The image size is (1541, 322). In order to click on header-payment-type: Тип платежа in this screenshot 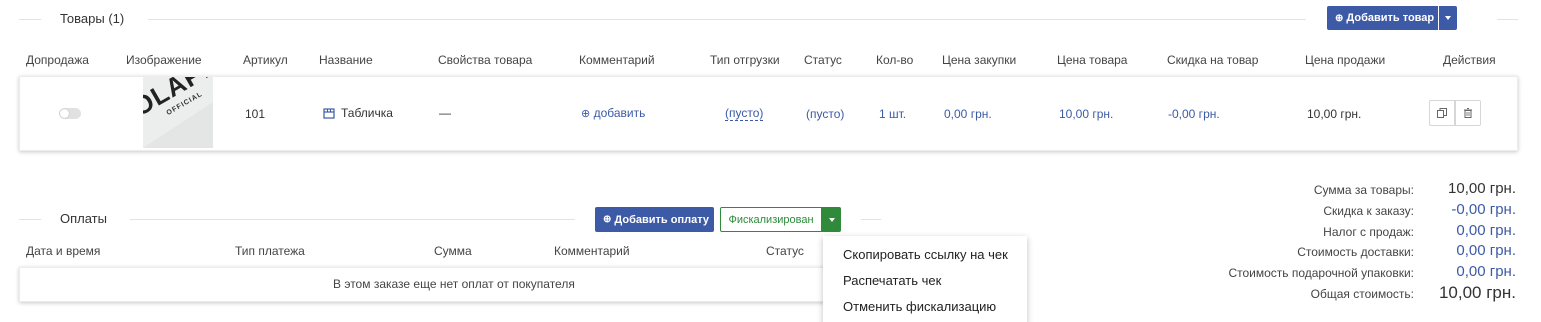, I will do `click(270, 251)`.